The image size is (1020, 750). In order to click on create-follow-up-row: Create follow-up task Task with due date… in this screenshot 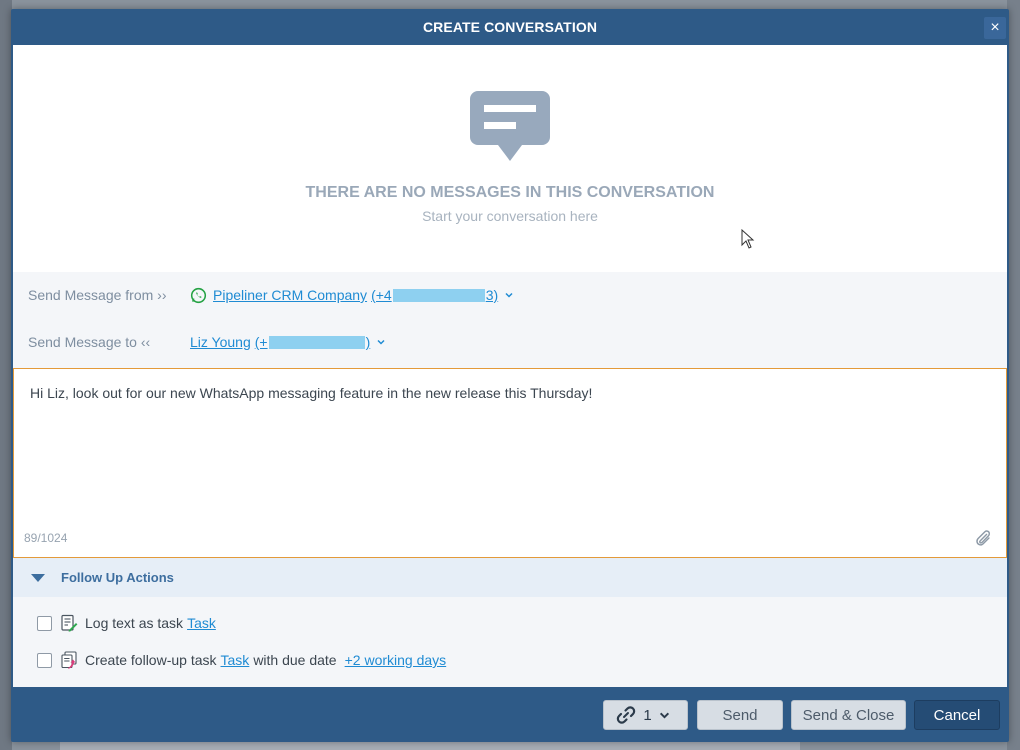, I will do `click(241, 660)`.